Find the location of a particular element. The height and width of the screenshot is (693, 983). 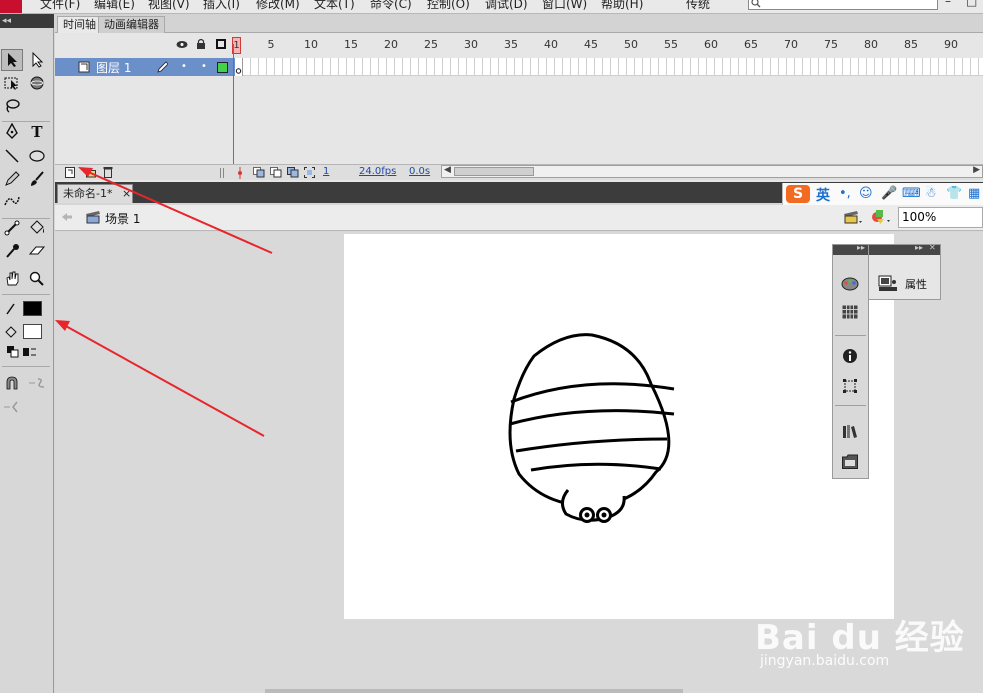

stage-horizontal-scrollbar is located at coordinates (474, 691).